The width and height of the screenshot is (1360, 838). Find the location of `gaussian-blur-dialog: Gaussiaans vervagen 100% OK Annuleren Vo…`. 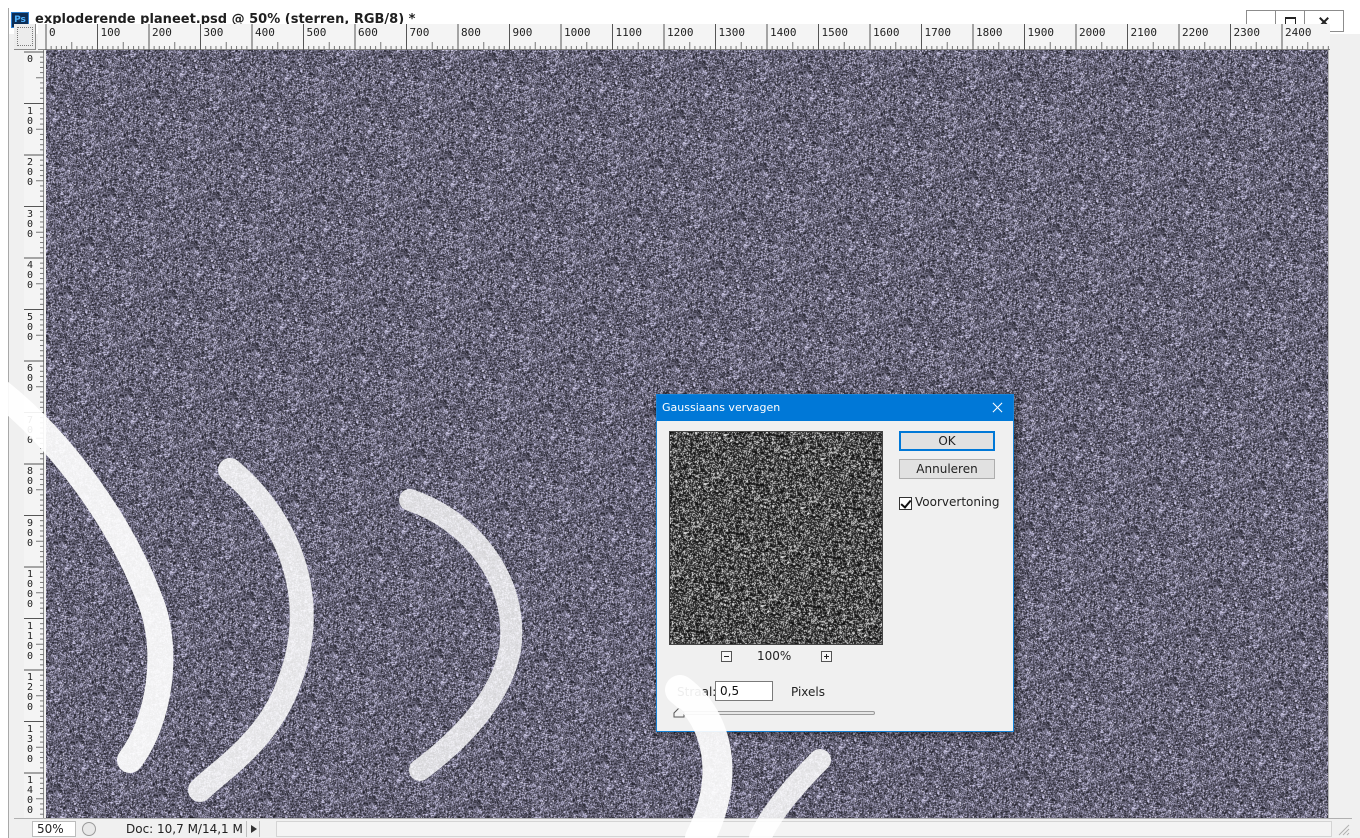

gaussian-blur-dialog: Gaussiaans vervagen 100% OK Annuleren Vo… is located at coordinates (835, 563).